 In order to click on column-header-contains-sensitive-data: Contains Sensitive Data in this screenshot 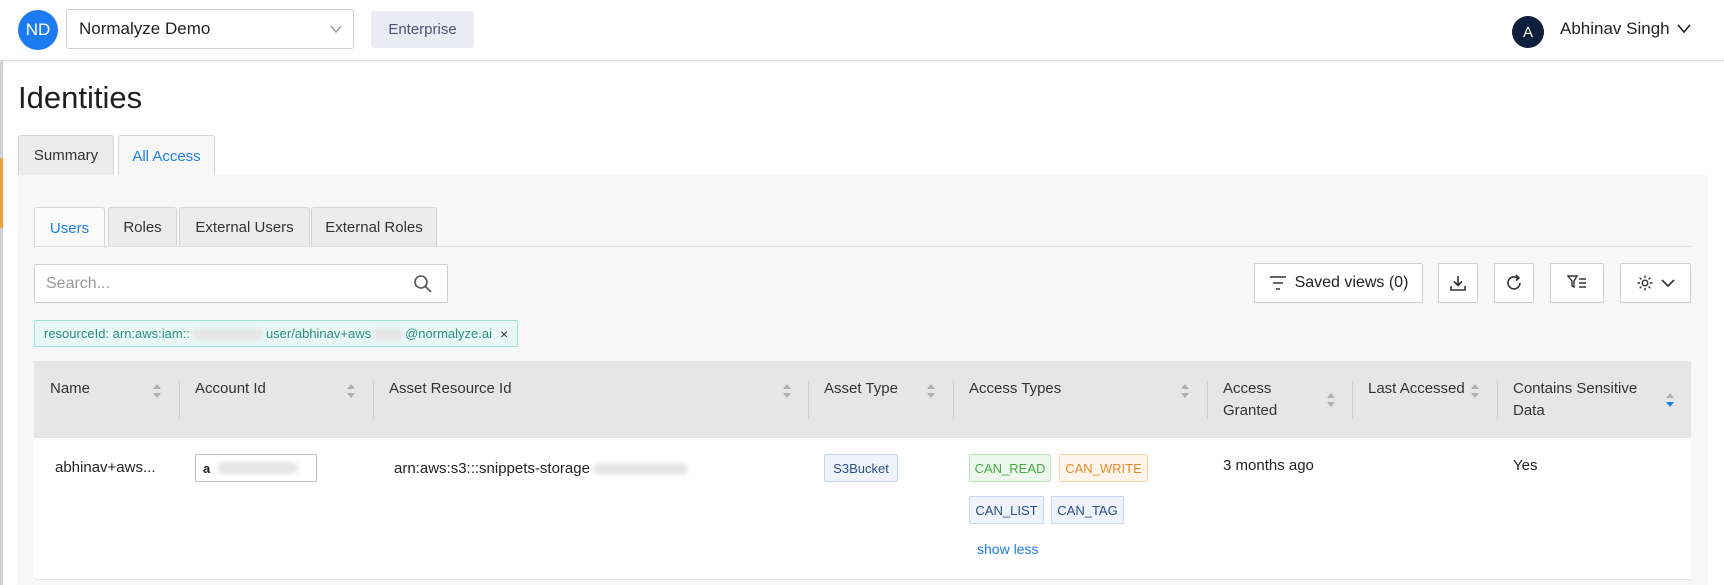, I will do `click(1575, 400)`.